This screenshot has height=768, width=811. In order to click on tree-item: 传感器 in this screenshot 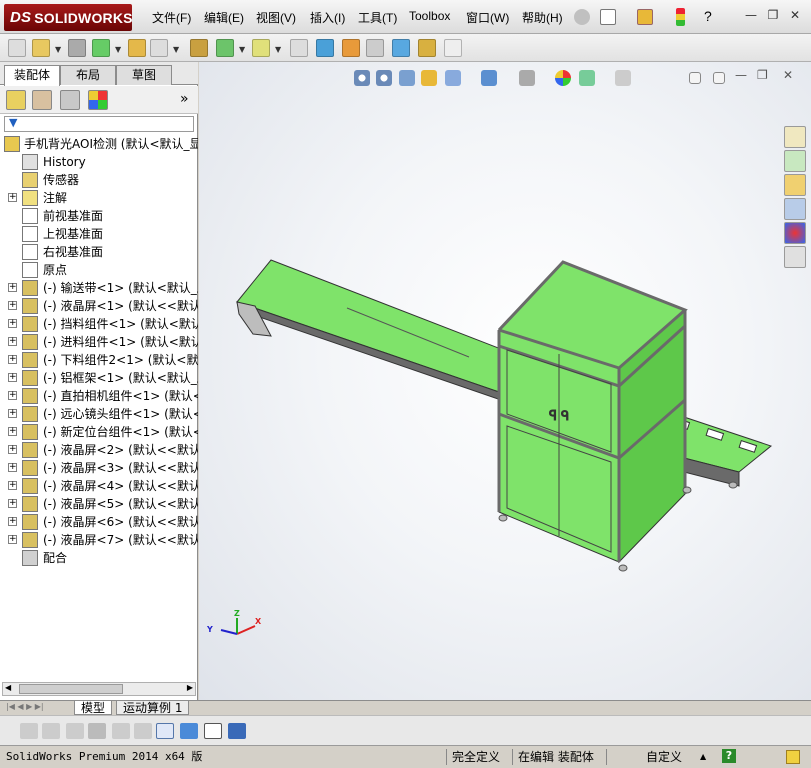, I will do `click(99, 180)`.